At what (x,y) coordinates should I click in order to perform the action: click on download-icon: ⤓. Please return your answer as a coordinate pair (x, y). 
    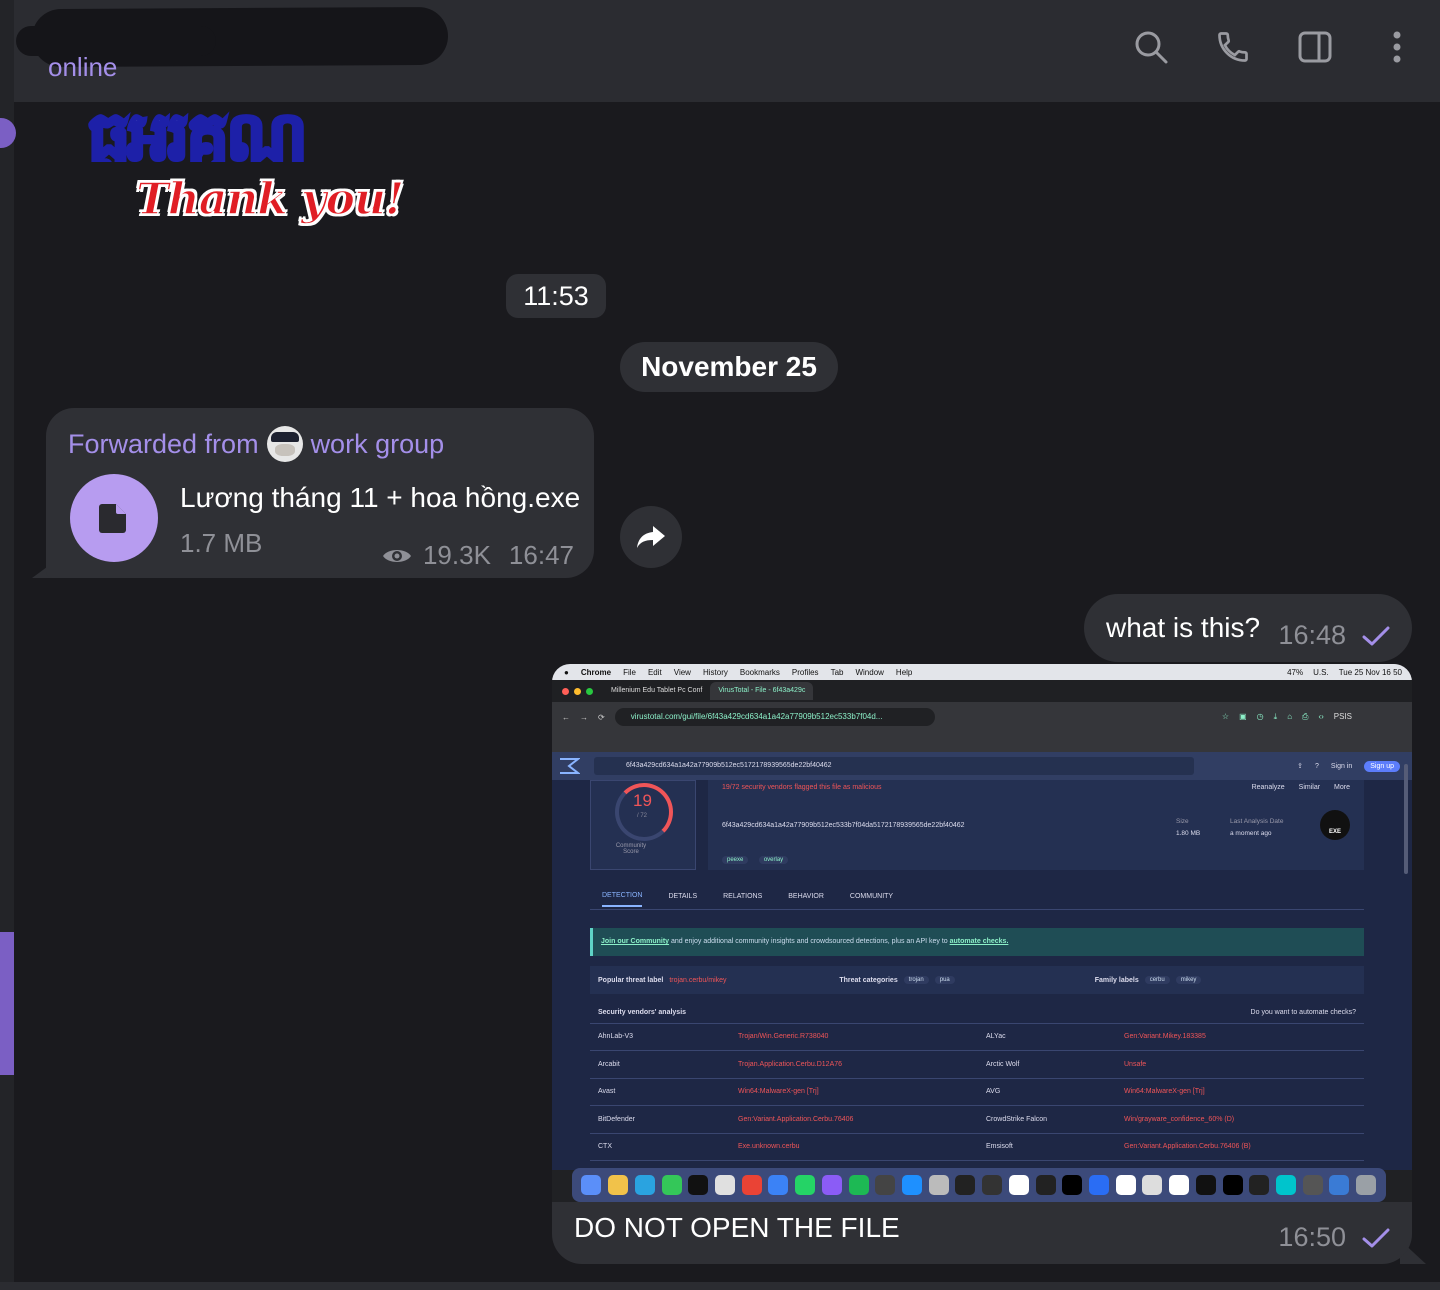
    Looking at the image, I should click on (1275, 716).